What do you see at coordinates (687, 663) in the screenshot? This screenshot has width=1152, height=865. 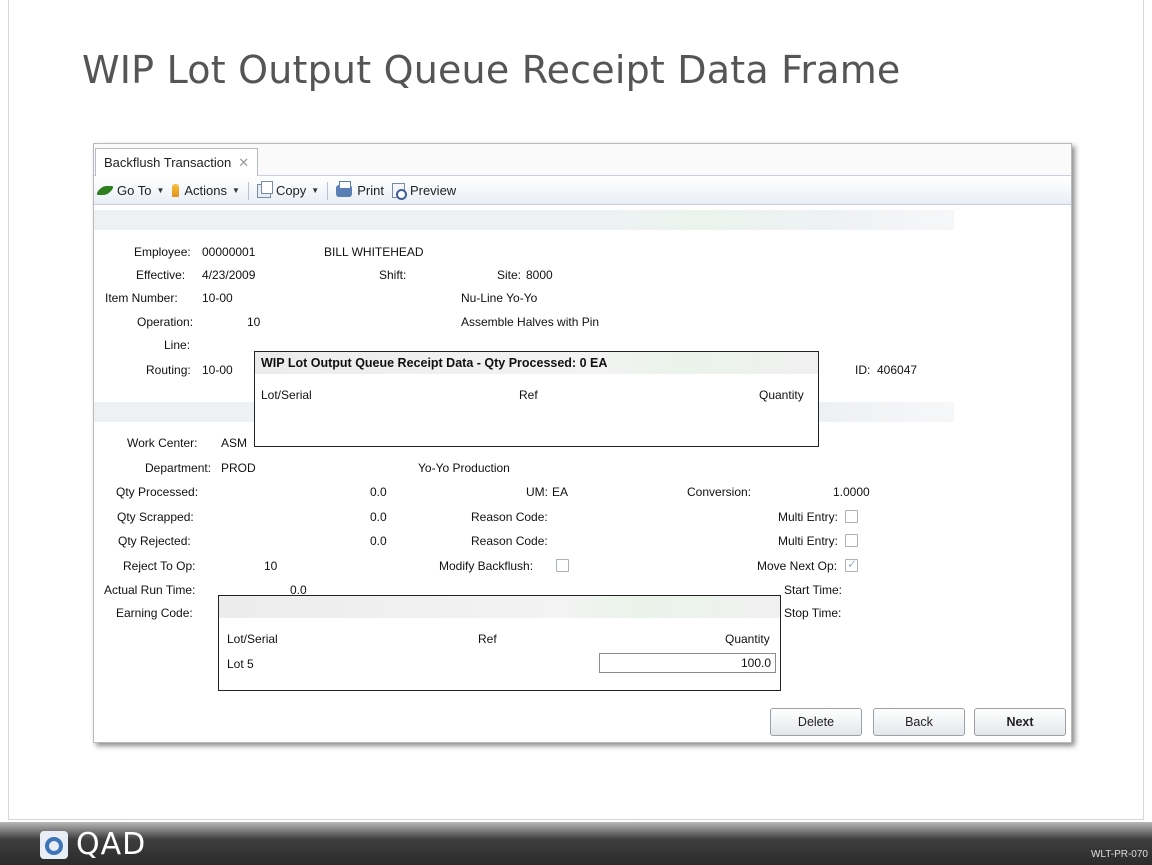 I see `quantity-input: 100.0` at bounding box center [687, 663].